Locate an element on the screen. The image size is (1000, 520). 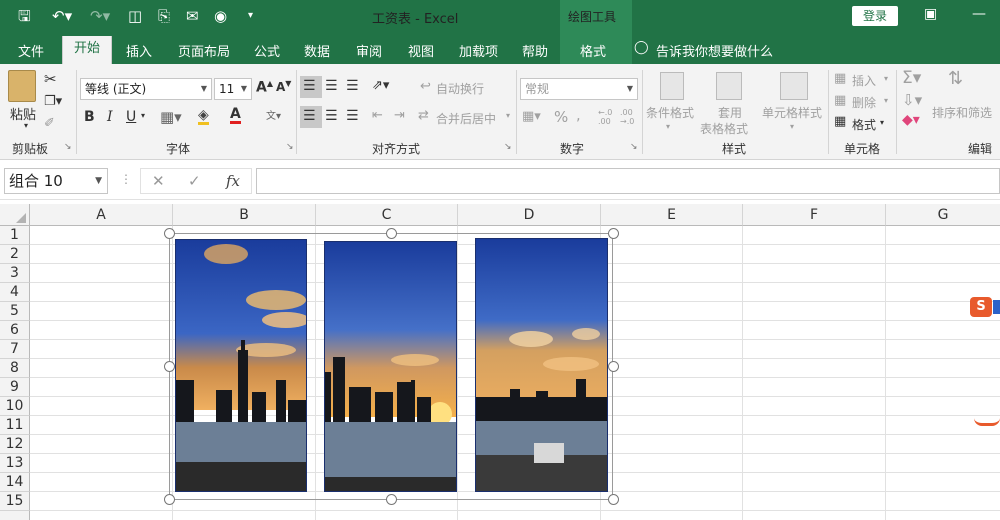
row-header-2: 2 is located at coordinates (15, 254).